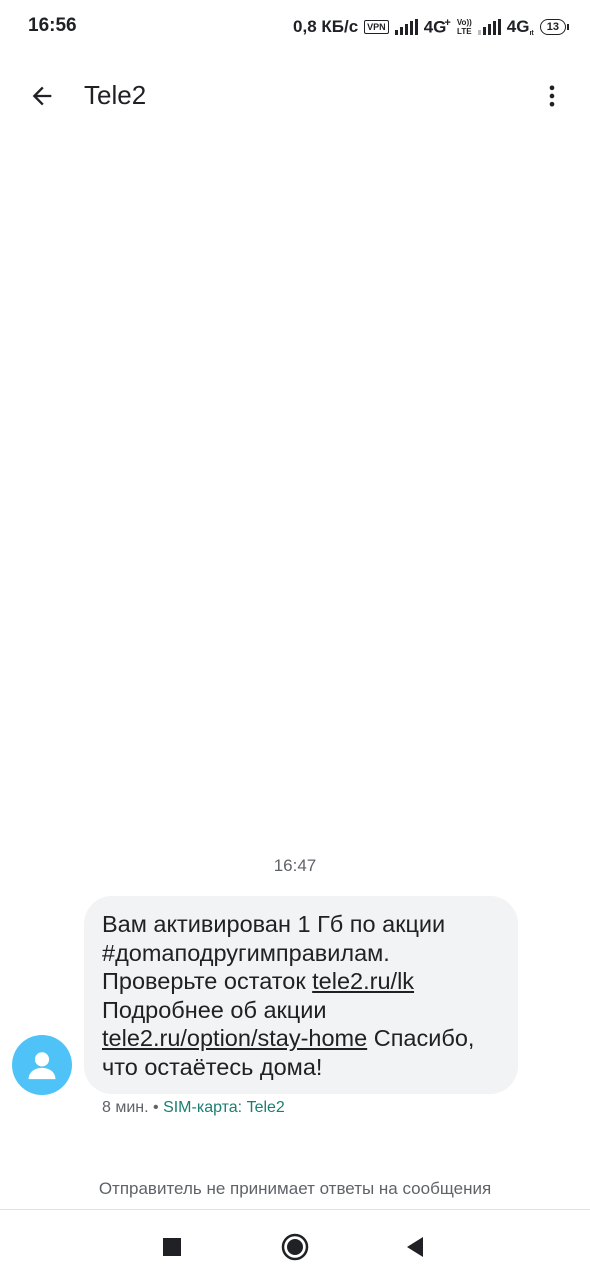 Image resolution: width=590 pixels, height=1280 pixels. I want to click on message-time-header: 16:47, so click(295, 865).